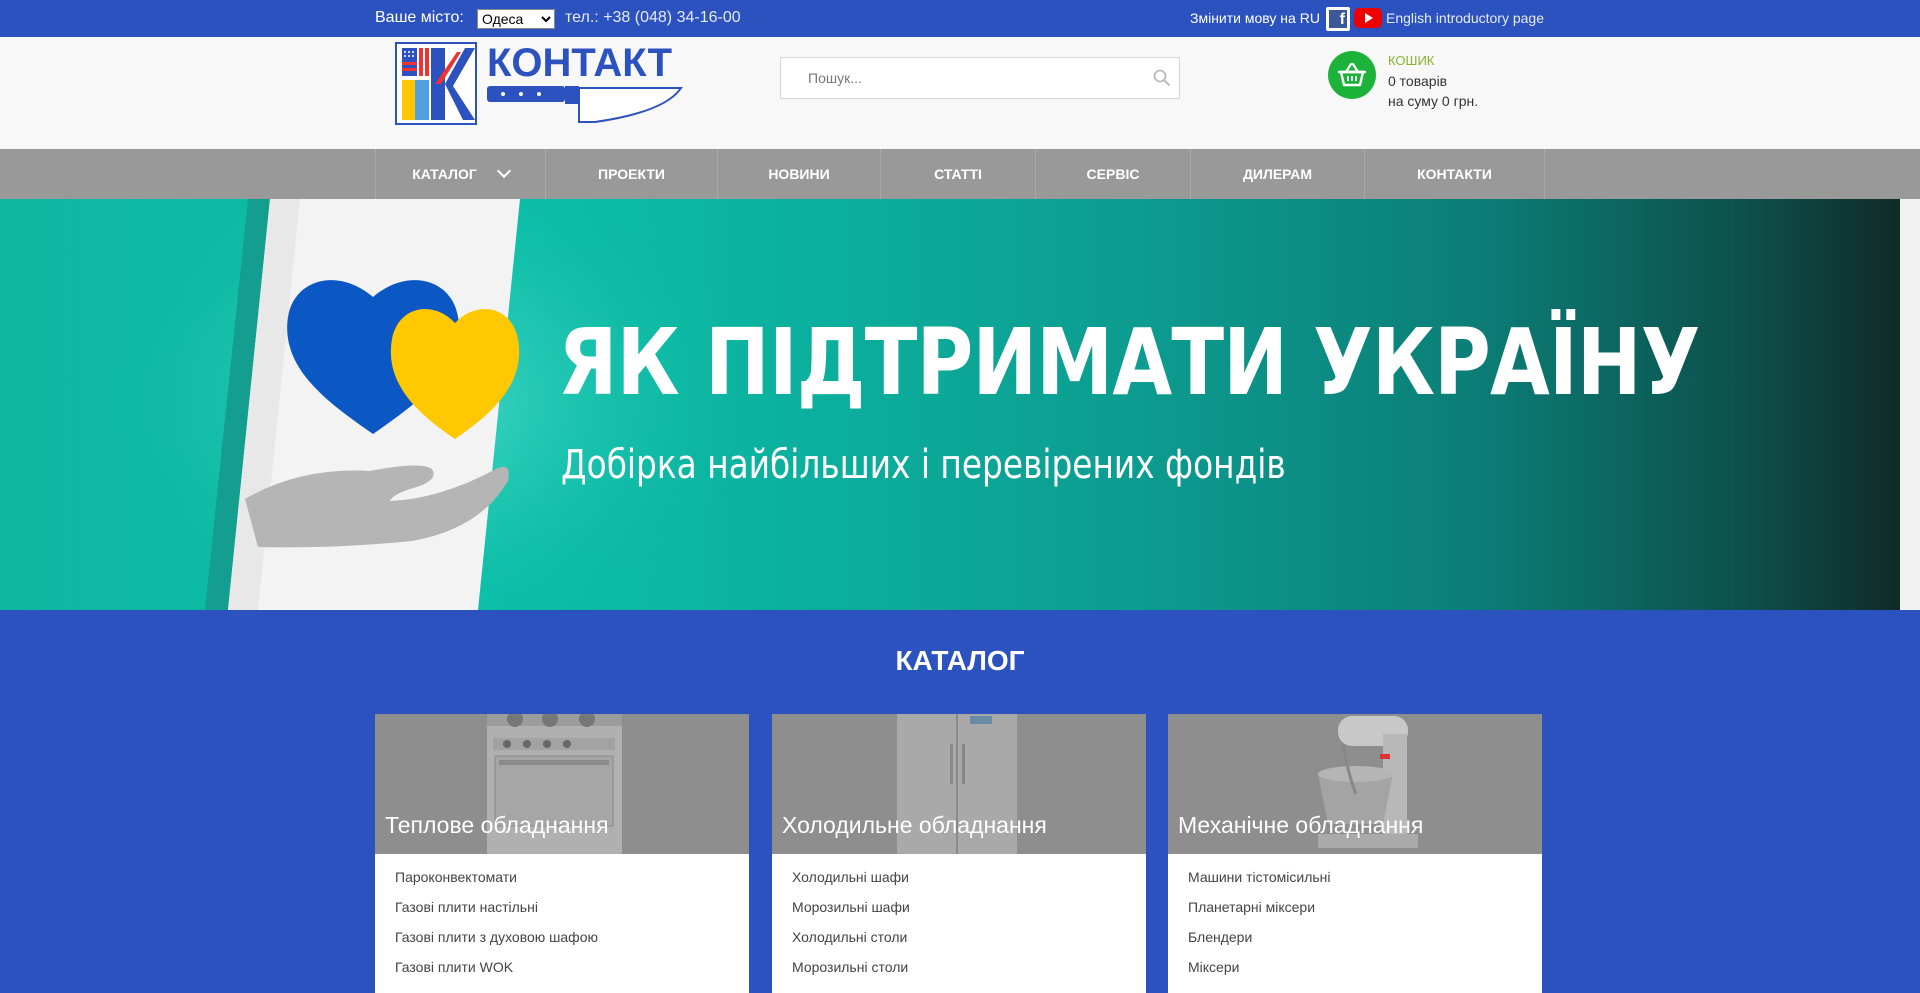 Image resolution: width=1920 pixels, height=993 pixels. Describe the element at coordinates (1355, 784) in the screenshot. I see `card-image: Механічне обладнання` at that location.